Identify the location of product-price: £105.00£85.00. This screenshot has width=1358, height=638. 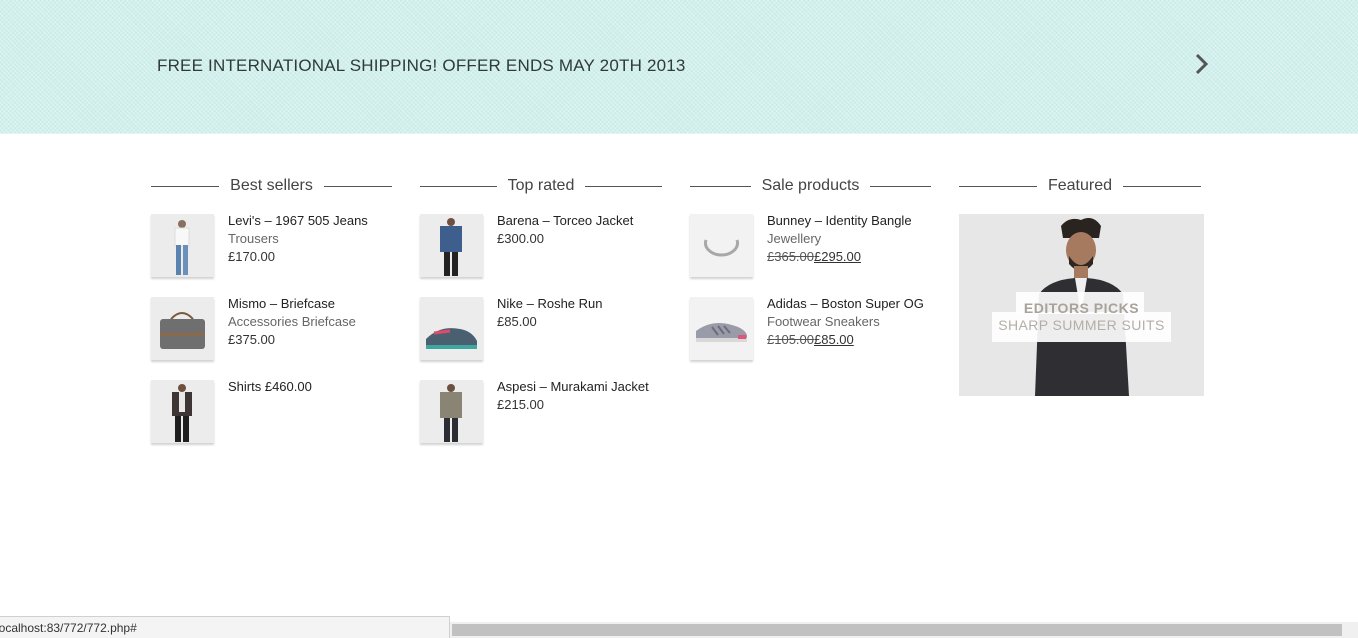
(845, 340).